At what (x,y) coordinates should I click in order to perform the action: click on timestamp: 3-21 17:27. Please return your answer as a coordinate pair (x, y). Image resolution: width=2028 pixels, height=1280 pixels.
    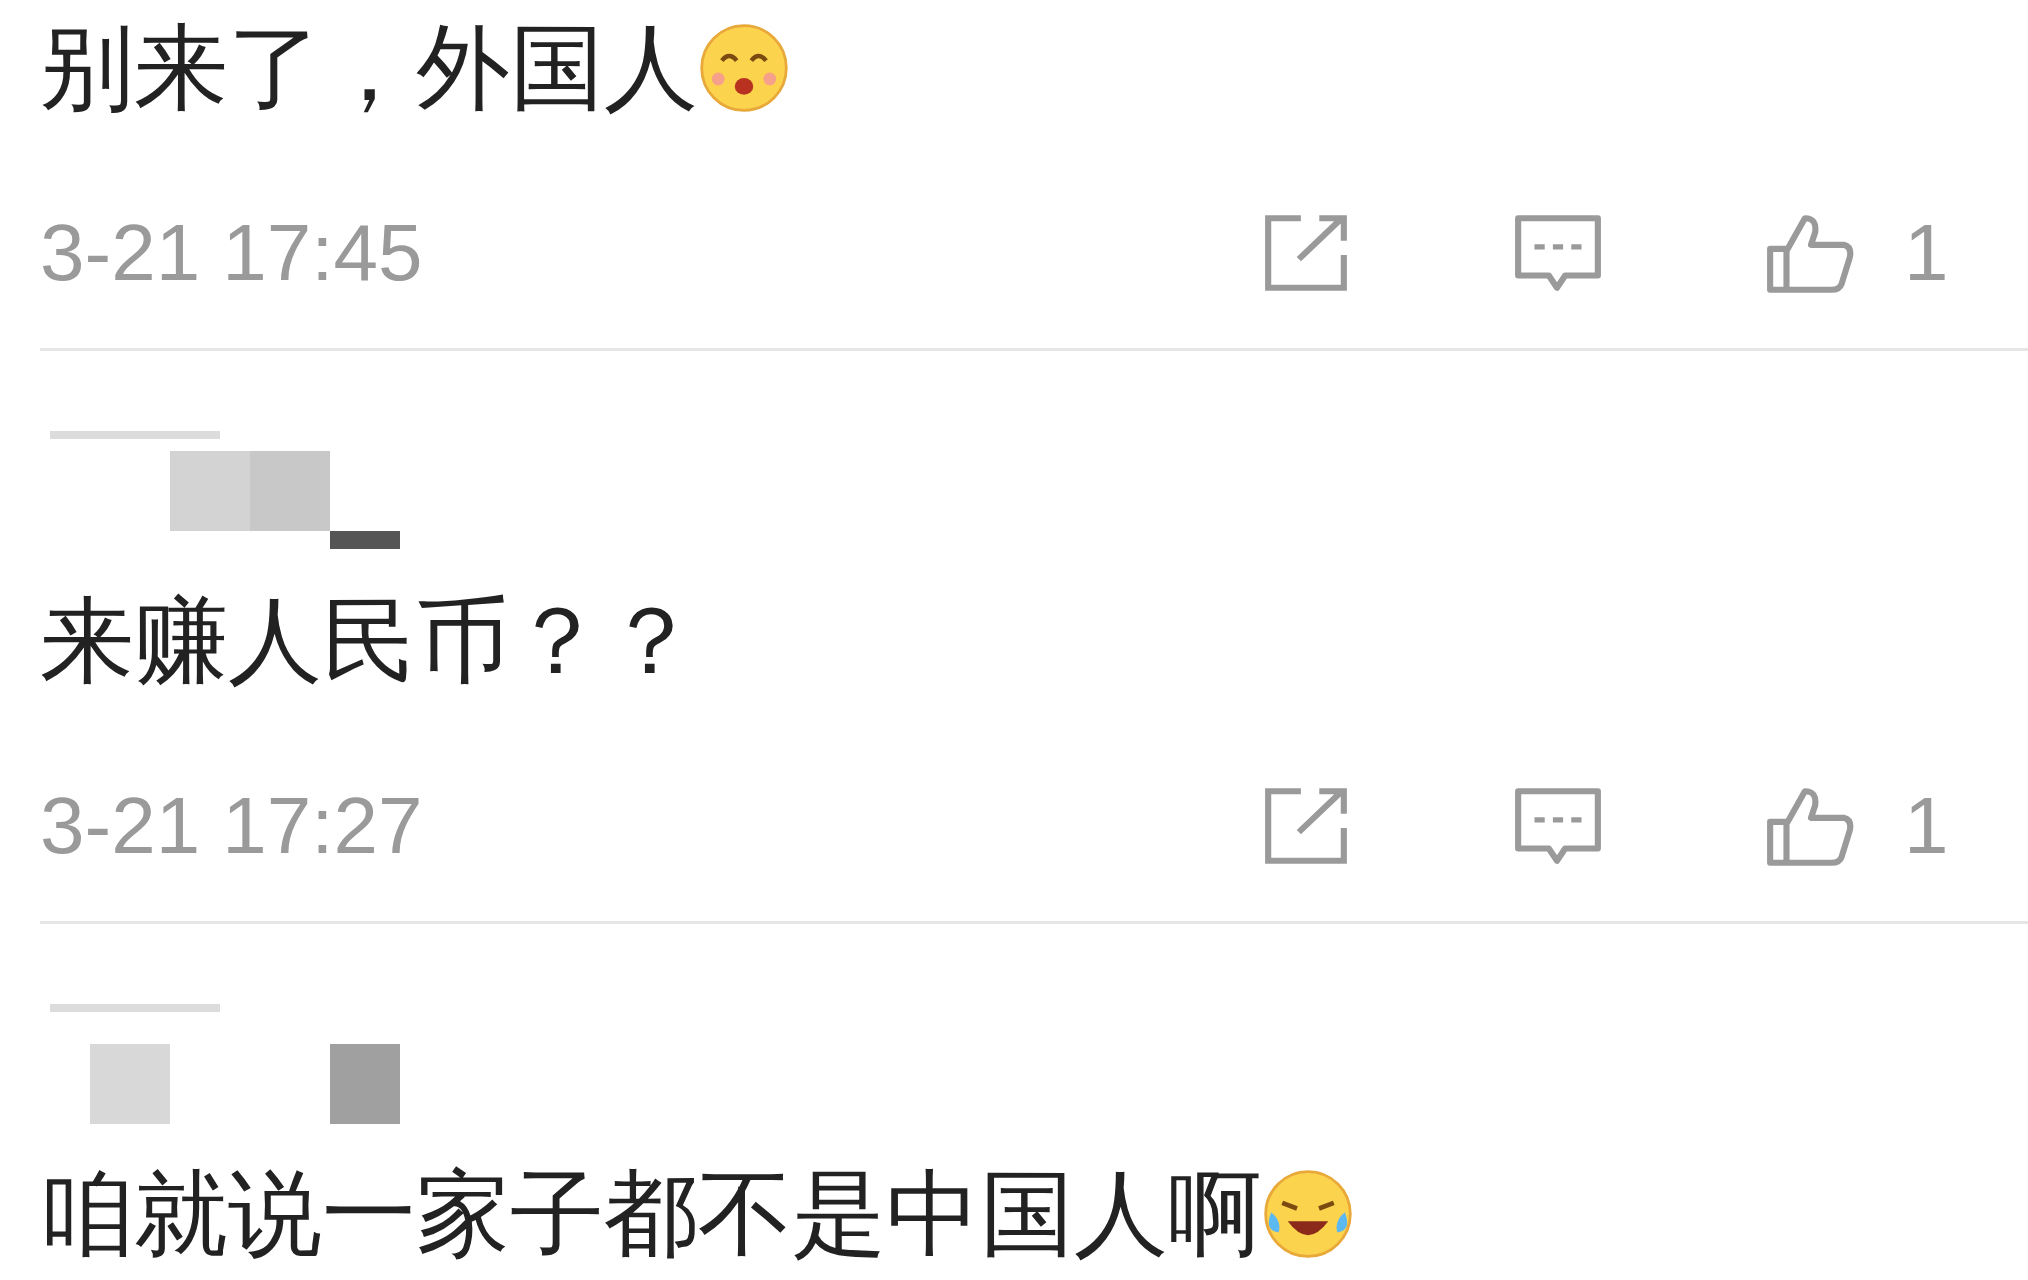
    Looking at the image, I should click on (232, 826).